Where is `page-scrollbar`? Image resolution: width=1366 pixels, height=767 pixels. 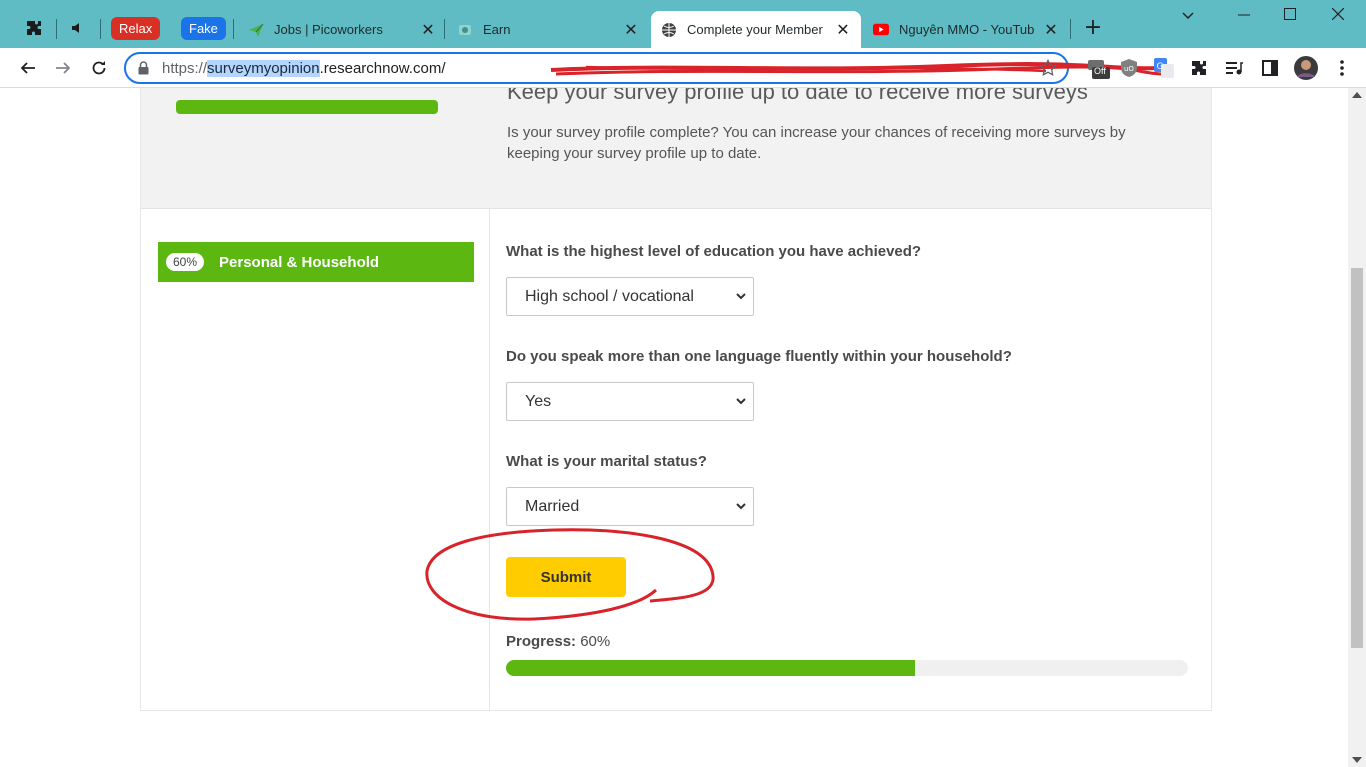 page-scrollbar is located at coordinates (1357, 427).